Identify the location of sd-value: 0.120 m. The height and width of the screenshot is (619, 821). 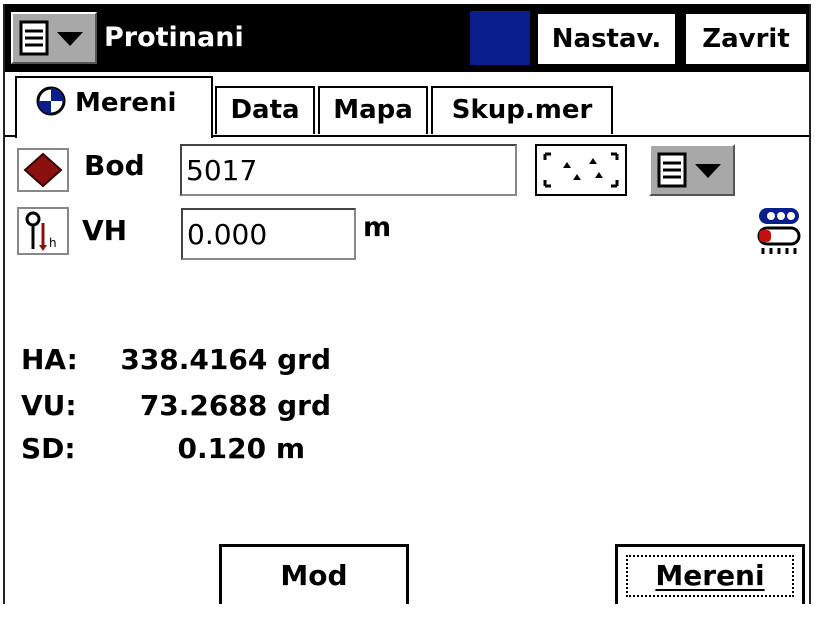
(241, 448).